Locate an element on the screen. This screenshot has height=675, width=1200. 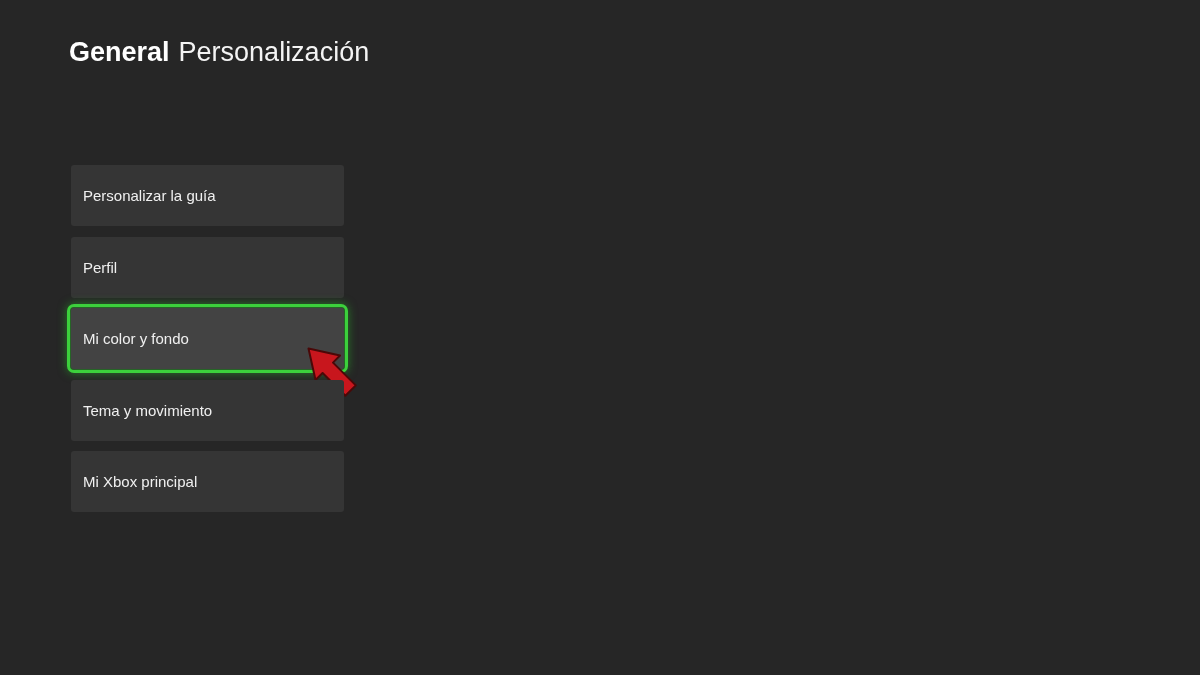
section-title: General is located at coordinates (119, 52).